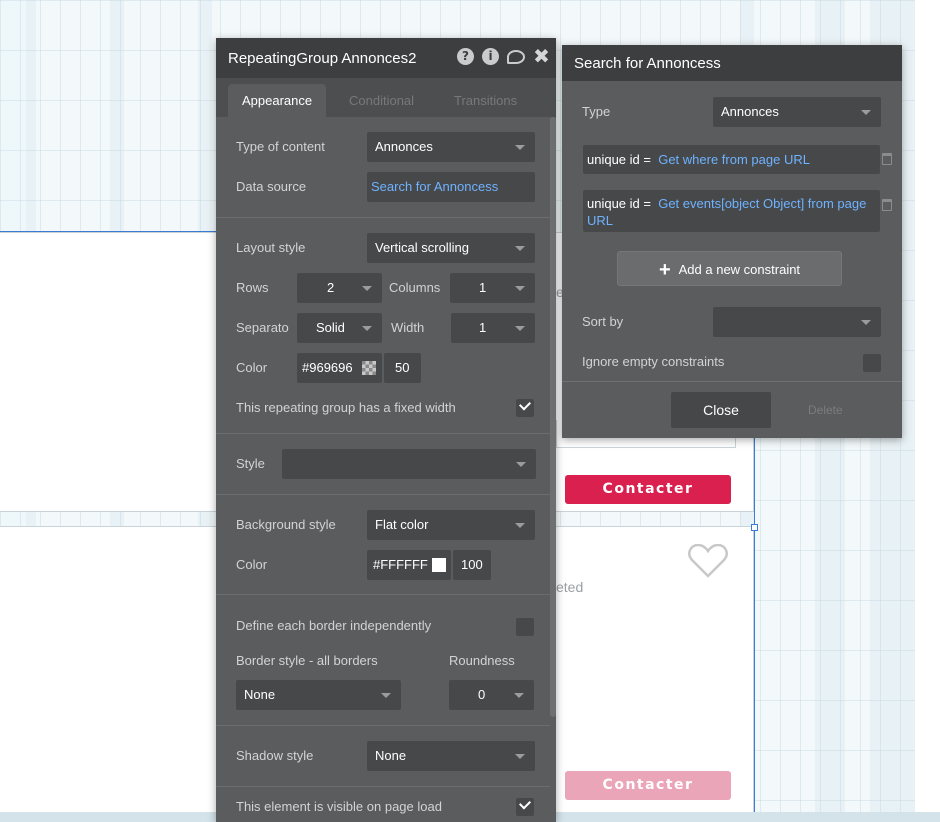 This screenshot has height=822, width=940. Describe the element at coordinates (797, 322) in the screenshot. I see `sort-by-dropdown` at that location.